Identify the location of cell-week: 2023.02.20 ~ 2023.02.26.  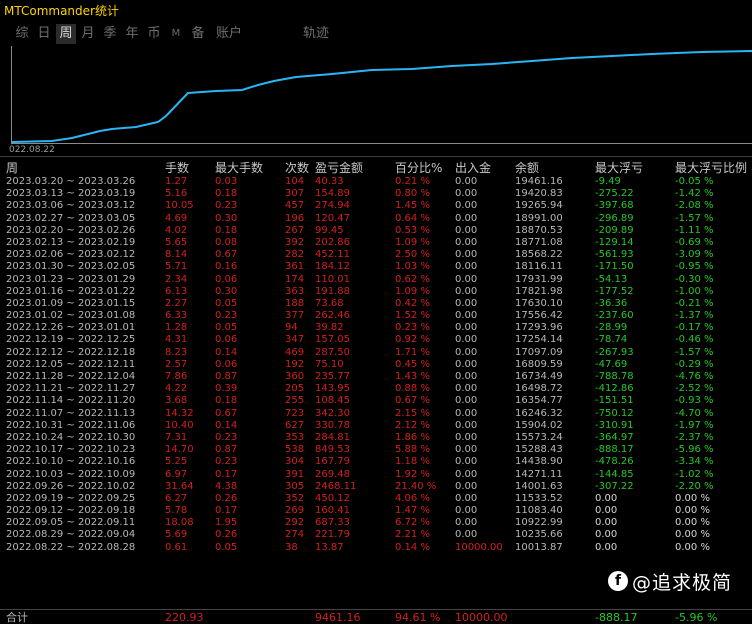
(71, 230).